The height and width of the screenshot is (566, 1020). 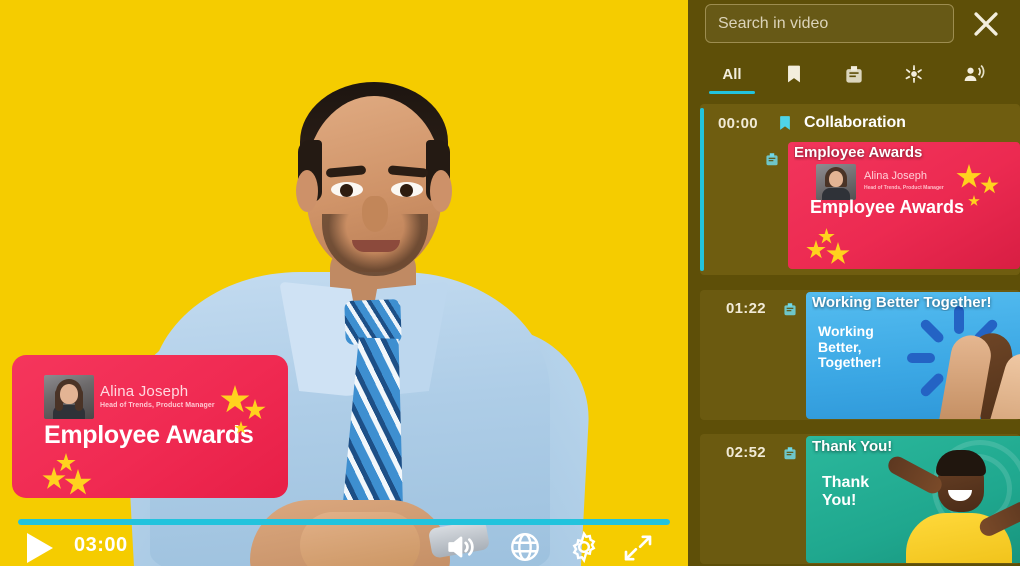 I want to click on presenter-avatar, so click(x=69, y=397).